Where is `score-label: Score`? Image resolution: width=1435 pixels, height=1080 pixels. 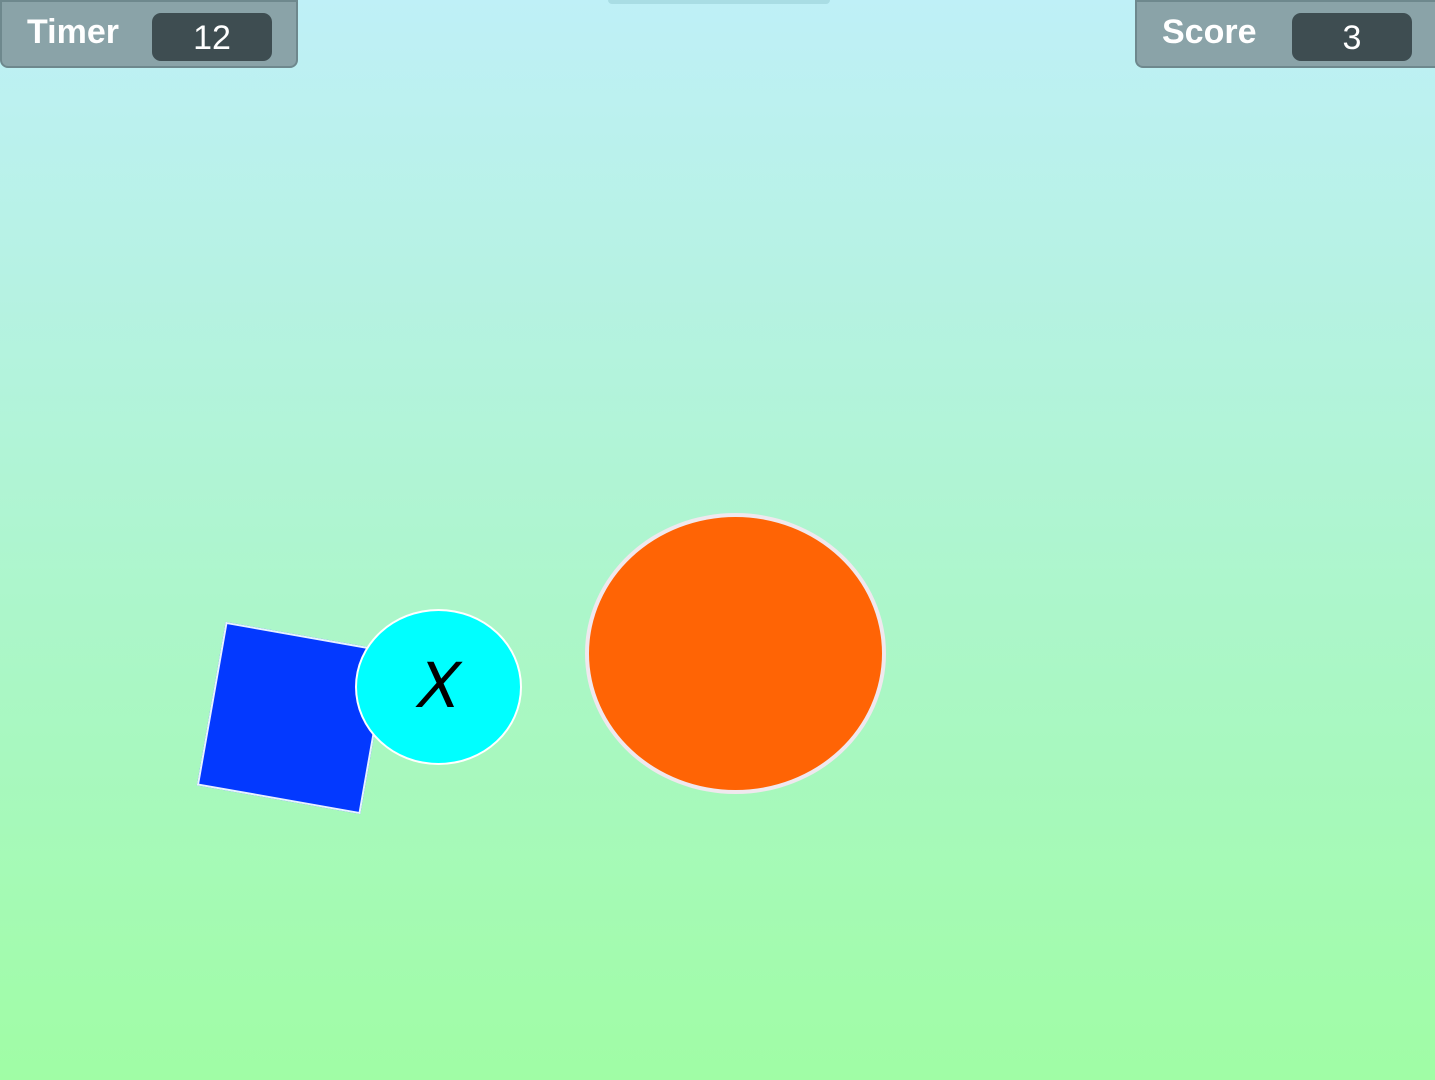
score-label: Score is located at coordinates (1209, 32).